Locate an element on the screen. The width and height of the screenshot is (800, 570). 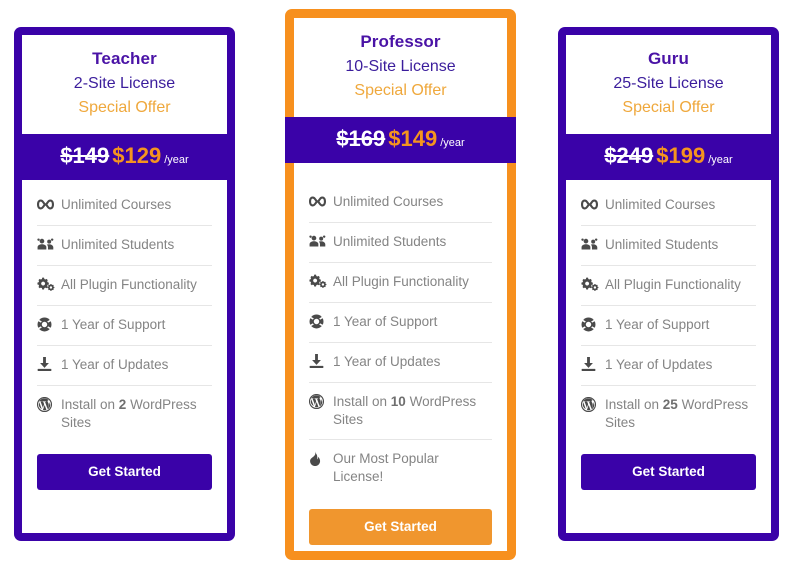
plan-sites-label: 25-Site License is located at coordinates (668, 83).